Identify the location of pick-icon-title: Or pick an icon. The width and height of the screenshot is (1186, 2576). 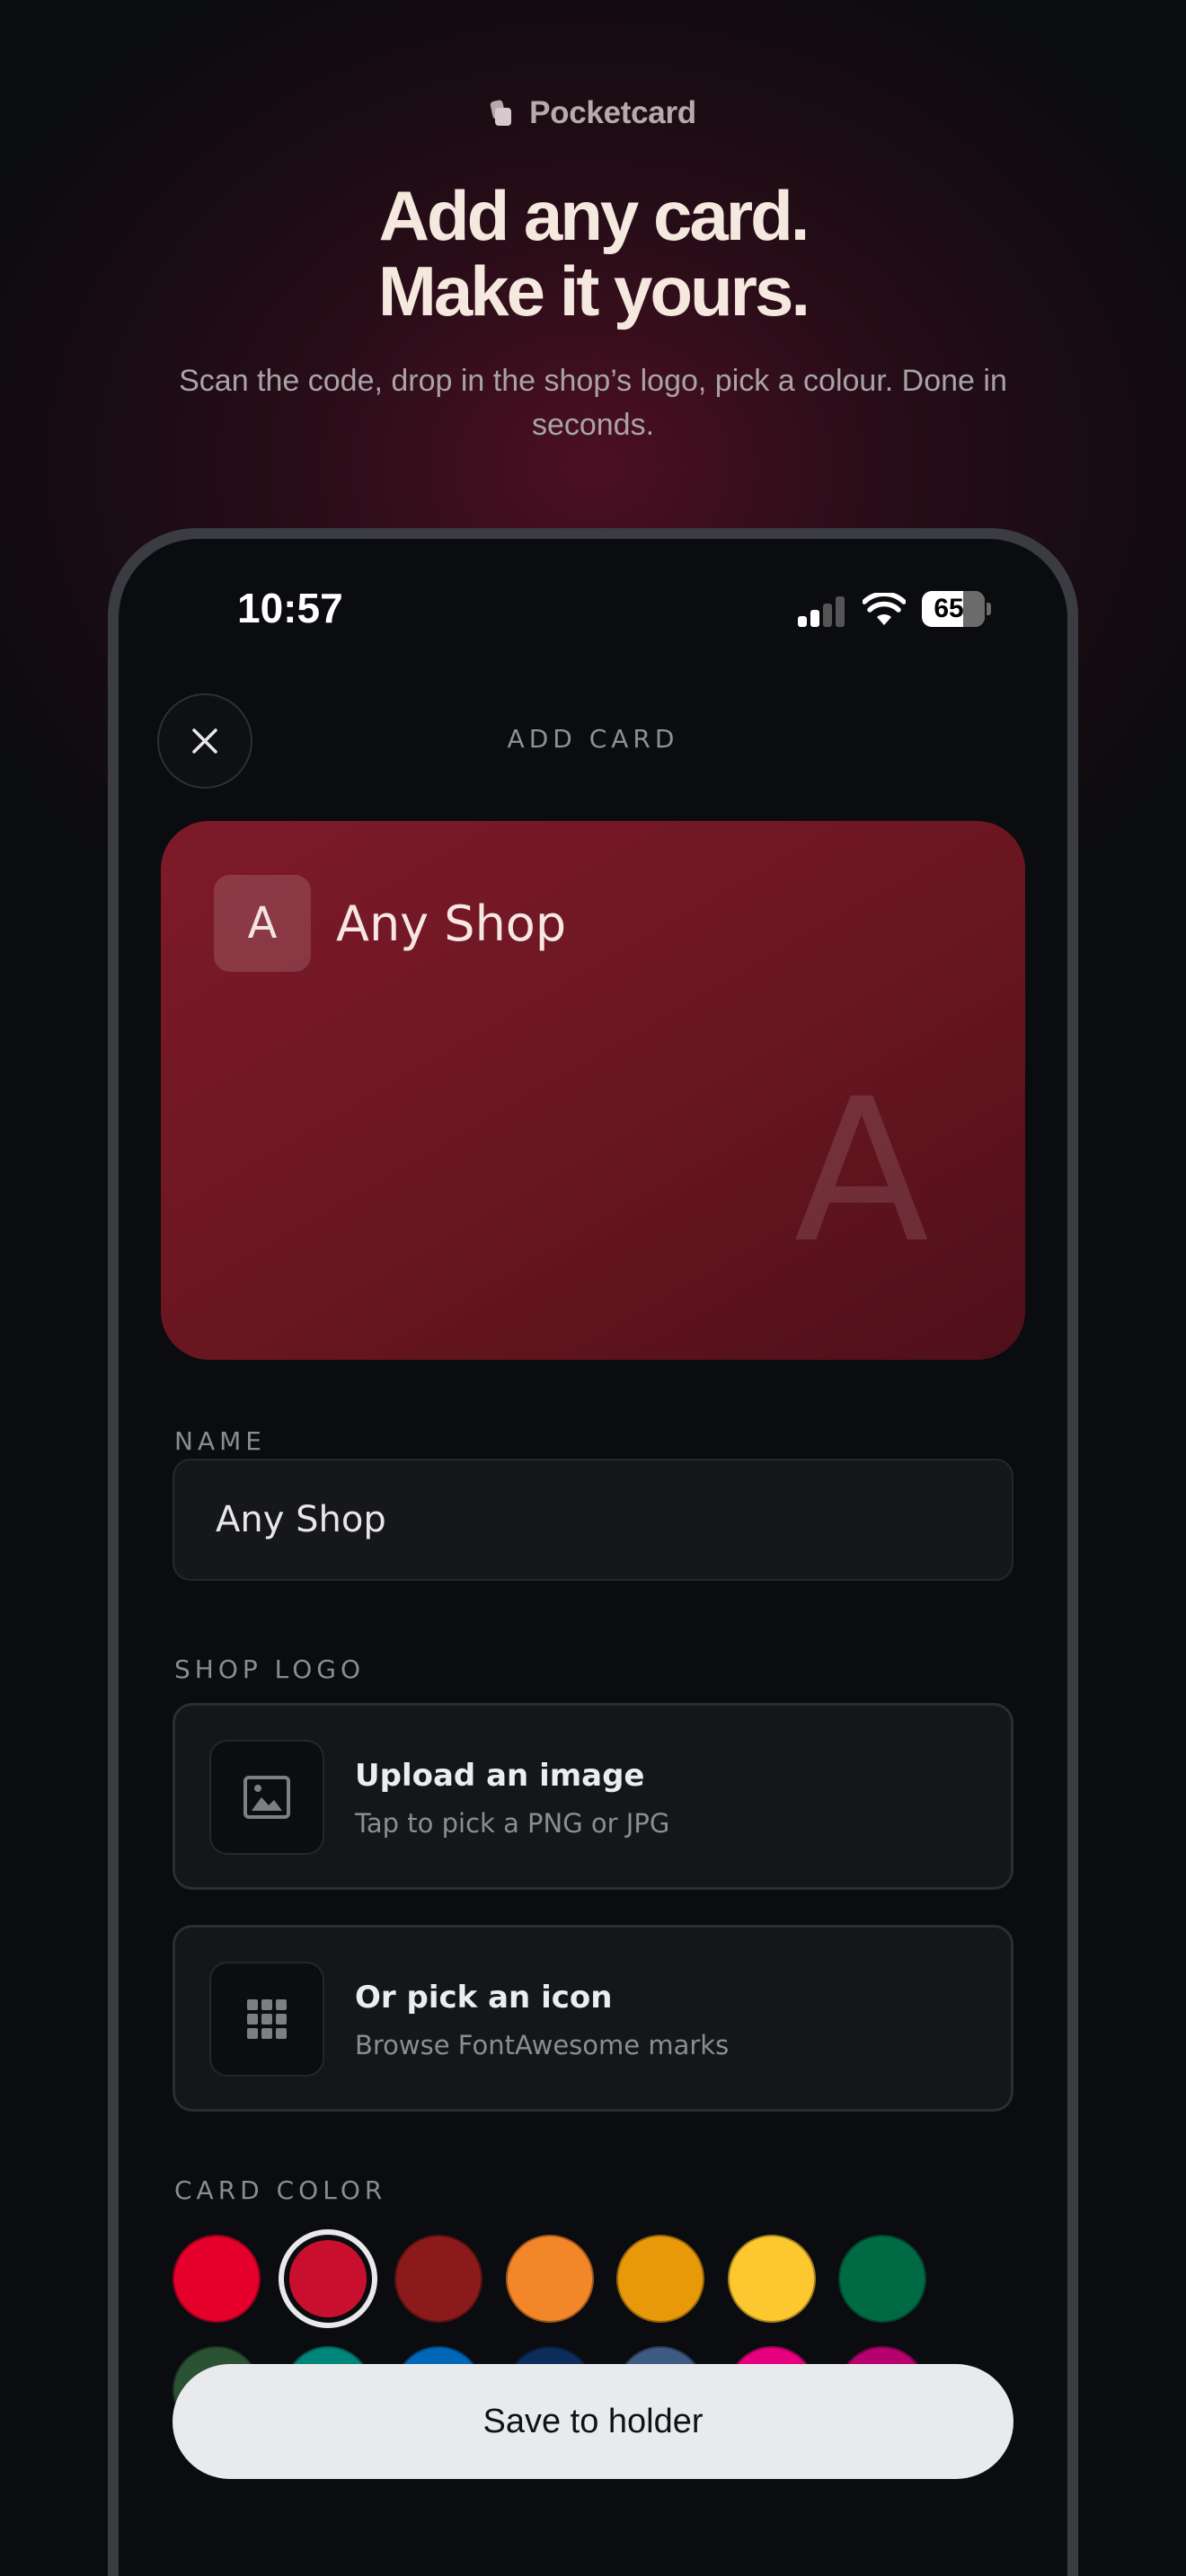
(484, 1998).